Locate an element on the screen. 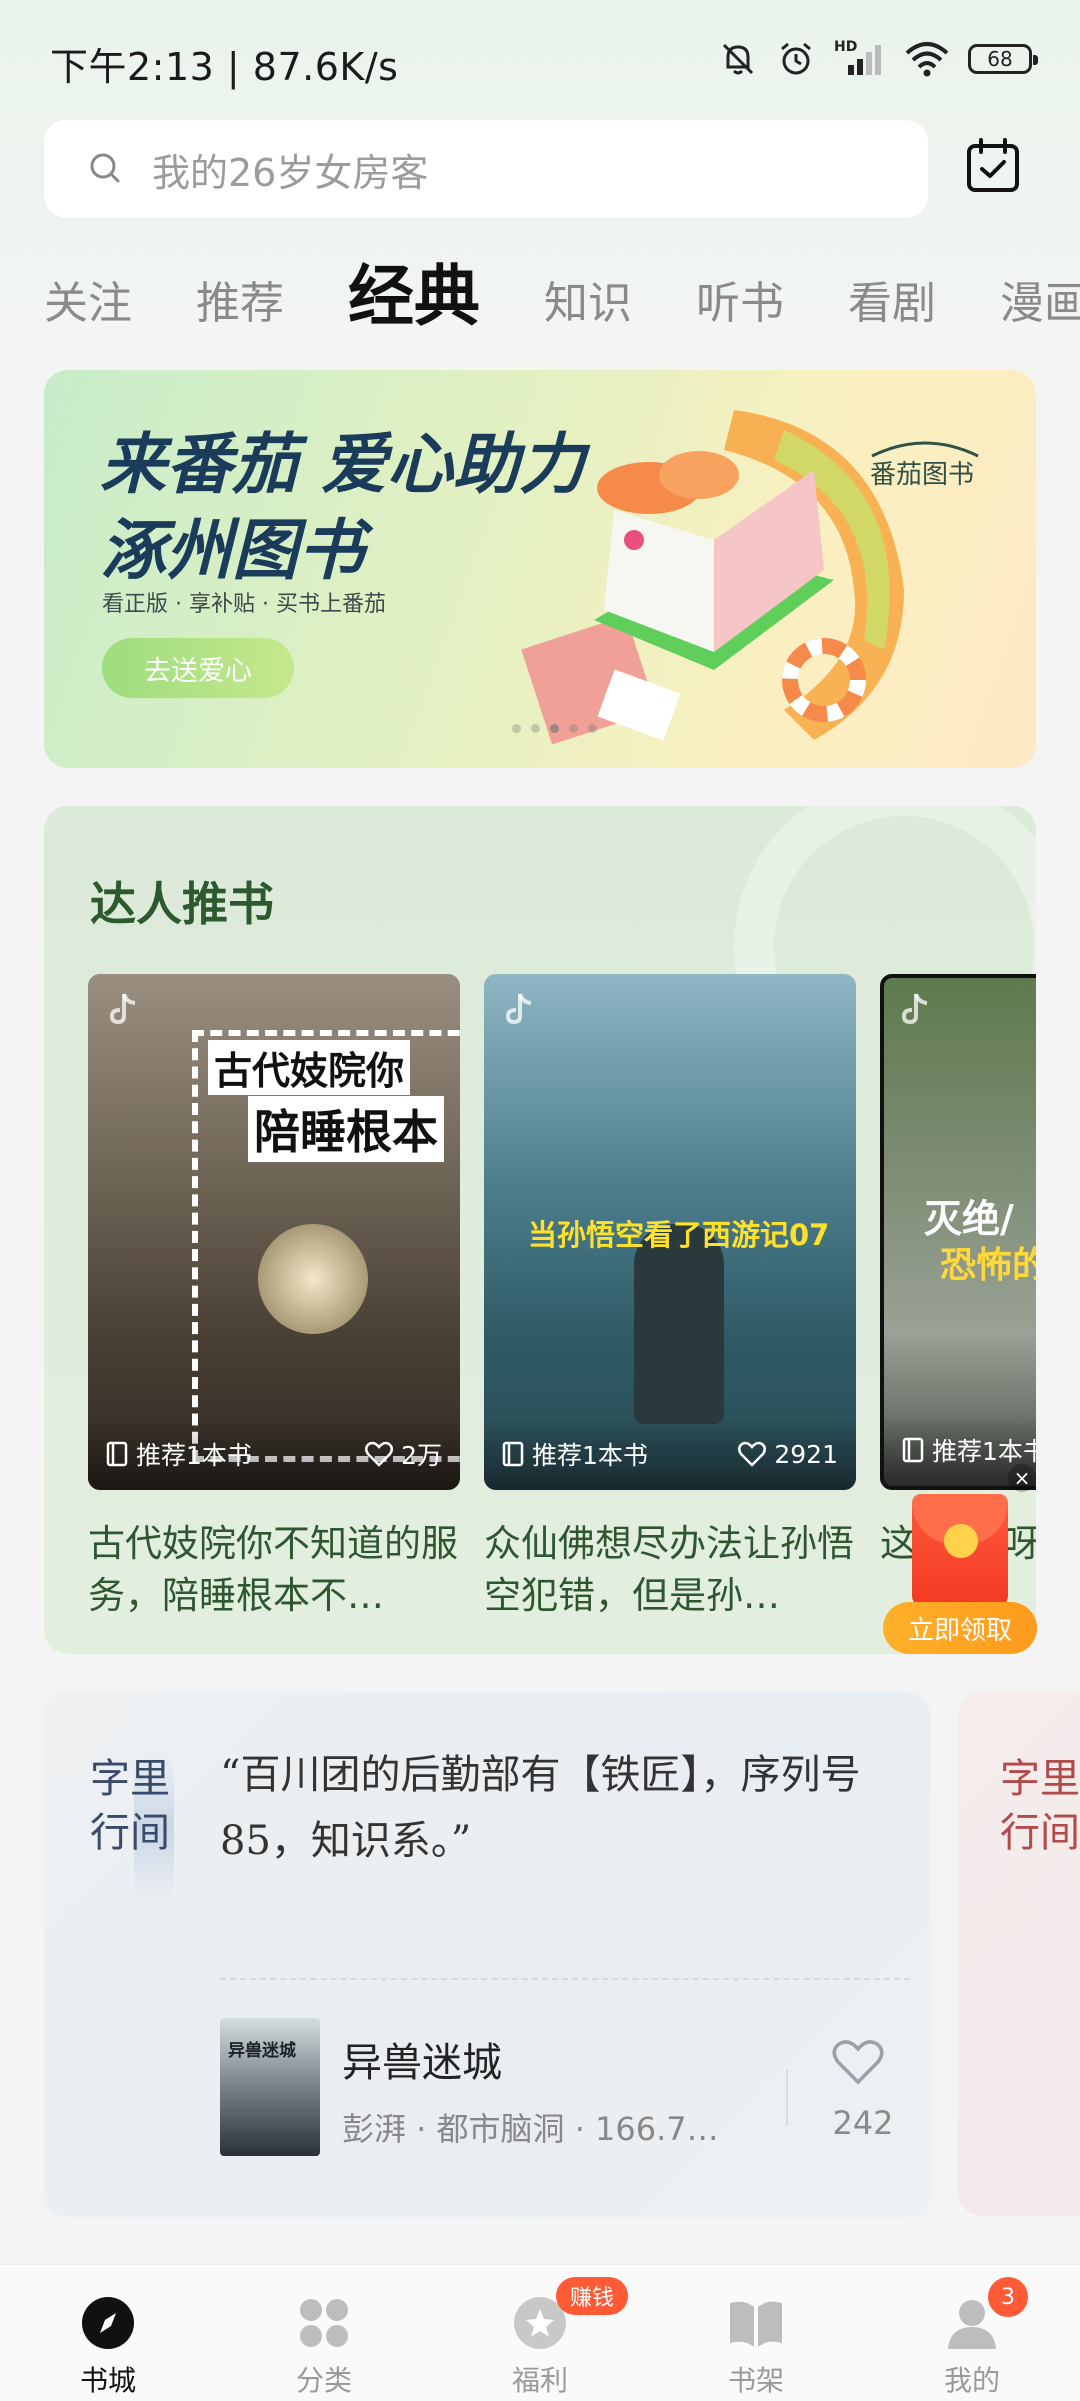 The height and width of the screenshot is (2401, 1080). nav-category: 分类 is located at coordinates (324, 2333).